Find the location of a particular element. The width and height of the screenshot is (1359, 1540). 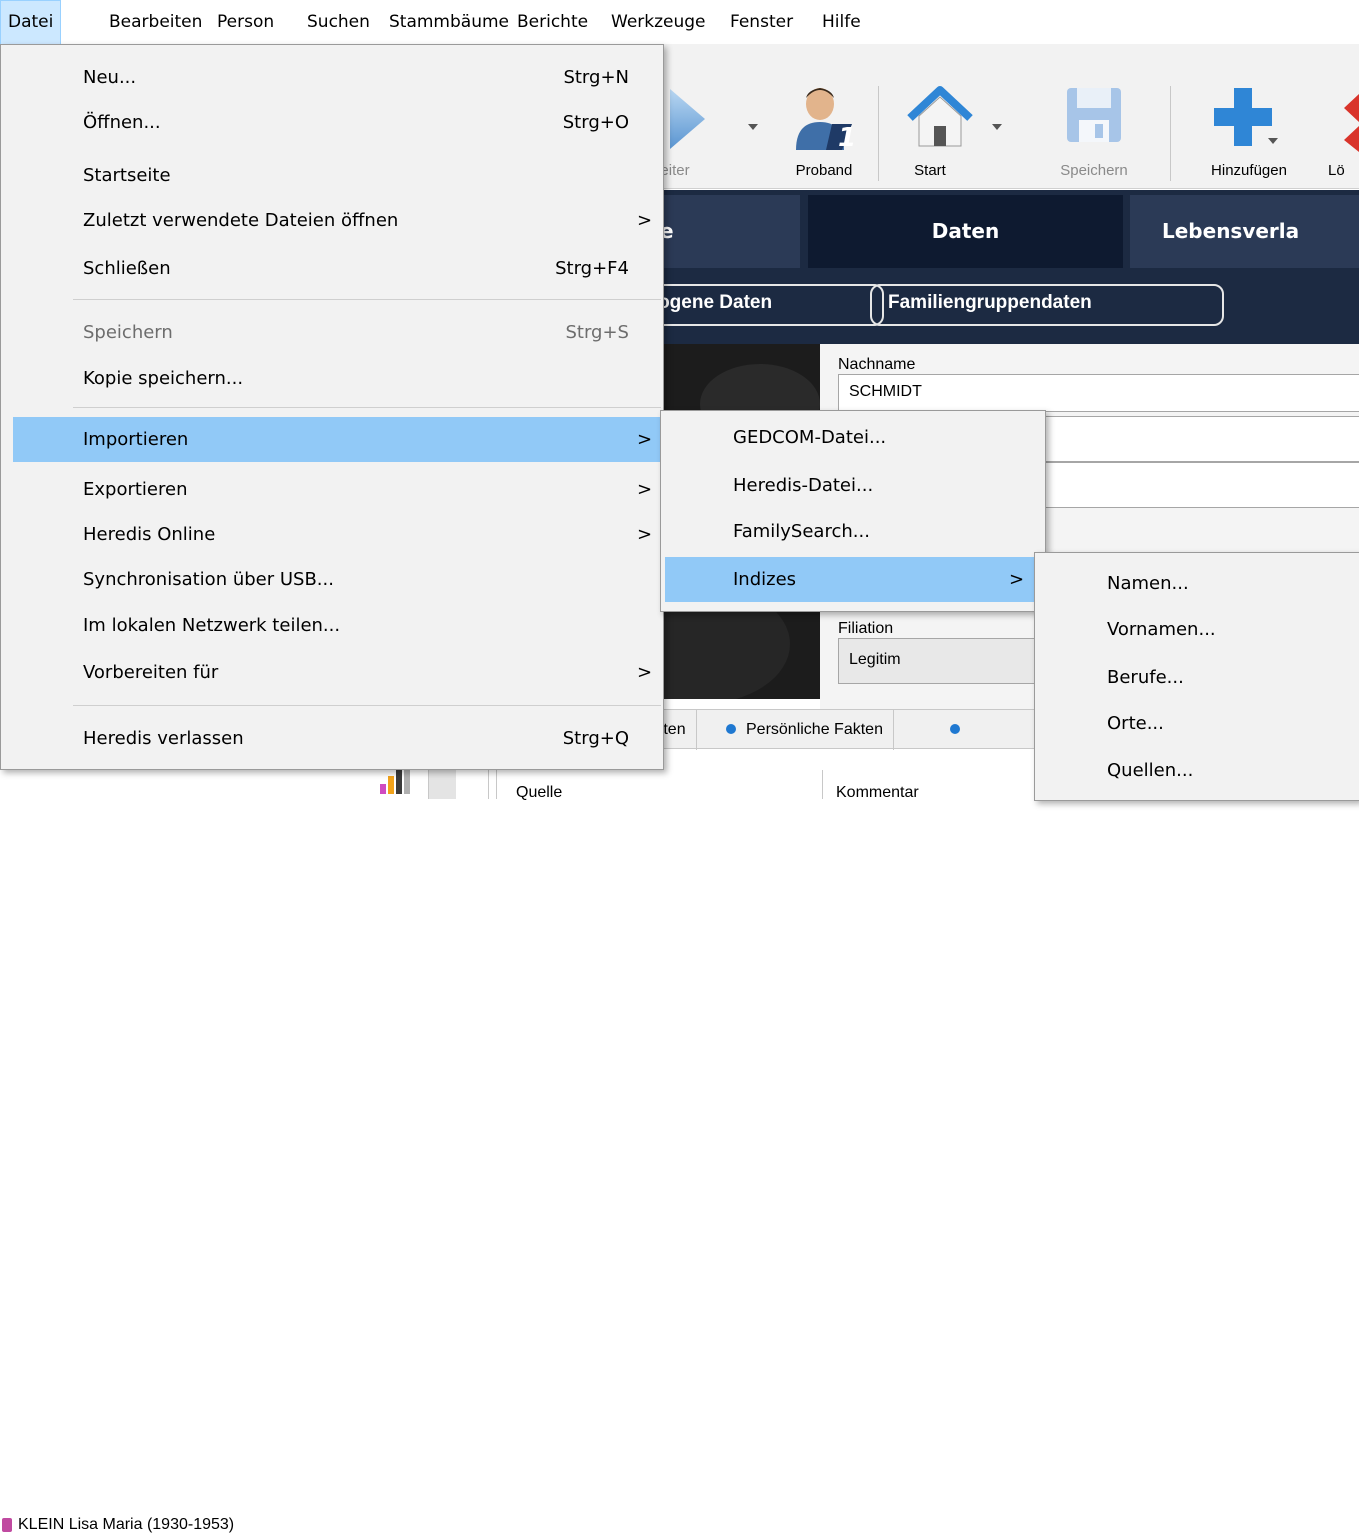

menu-item-zuletzt: Zuletzt verwendete Dateien öffnen > is located at coordinates (332, 220).